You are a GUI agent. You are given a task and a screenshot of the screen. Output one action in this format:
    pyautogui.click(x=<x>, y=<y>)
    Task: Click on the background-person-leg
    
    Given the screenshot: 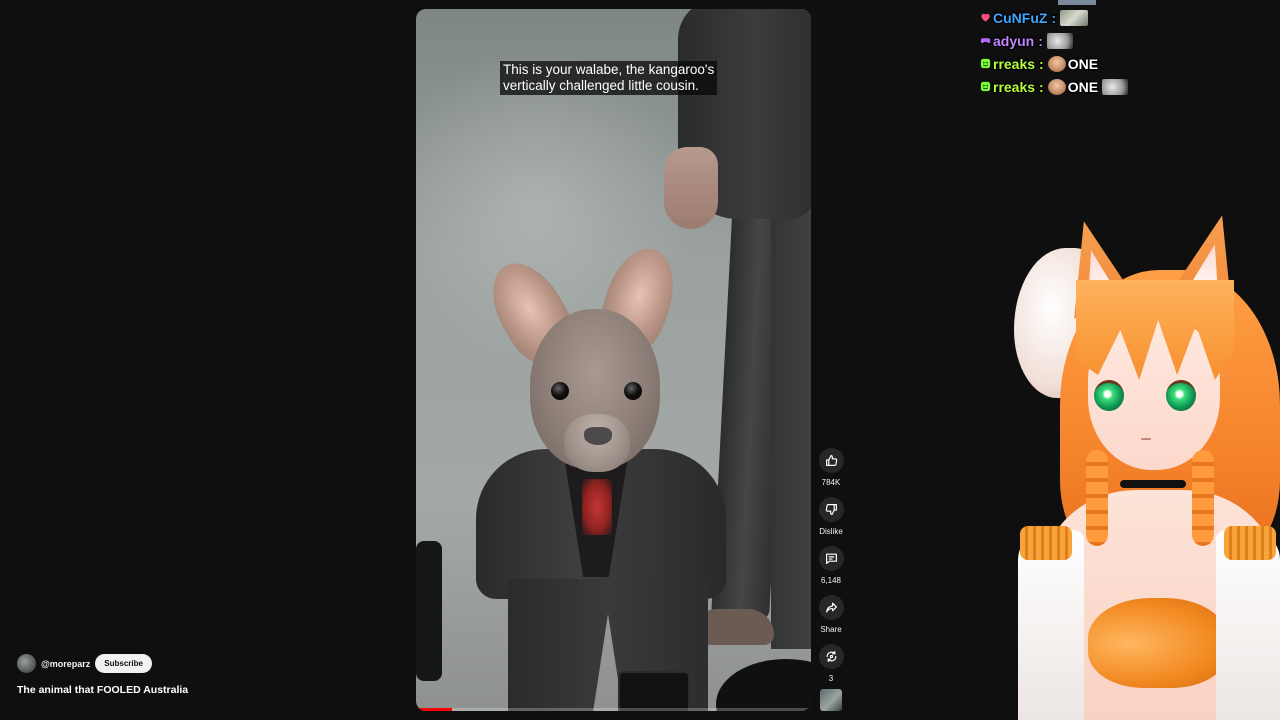 What is the action you would take?
    pyautogui.click(x=791, y=414)
    